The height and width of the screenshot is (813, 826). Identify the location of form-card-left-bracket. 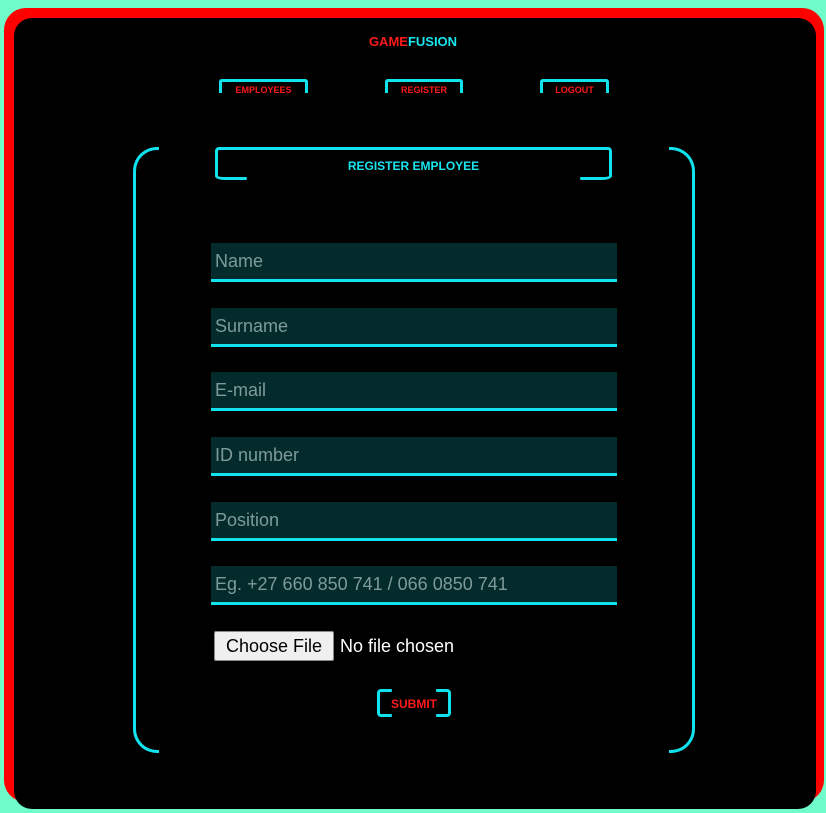
(146, 450).